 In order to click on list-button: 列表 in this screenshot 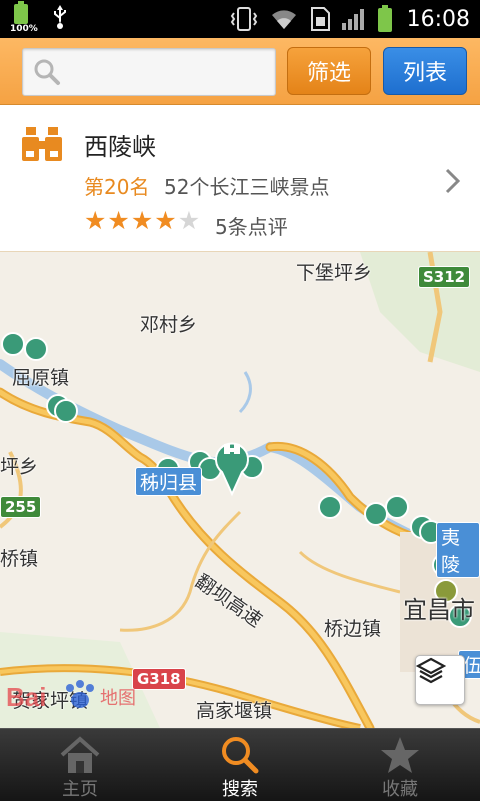, I will do `click(425, 71)`.